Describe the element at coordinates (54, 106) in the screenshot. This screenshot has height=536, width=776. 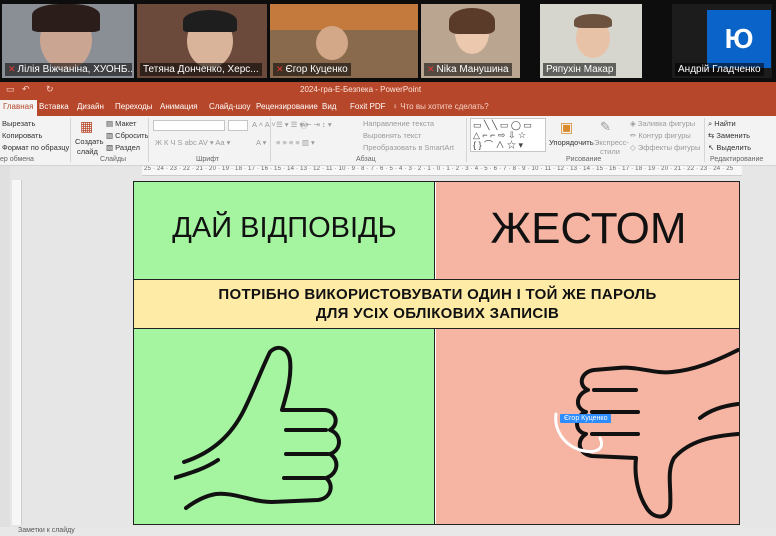
I see `tab-insert: Вставка` at that location.